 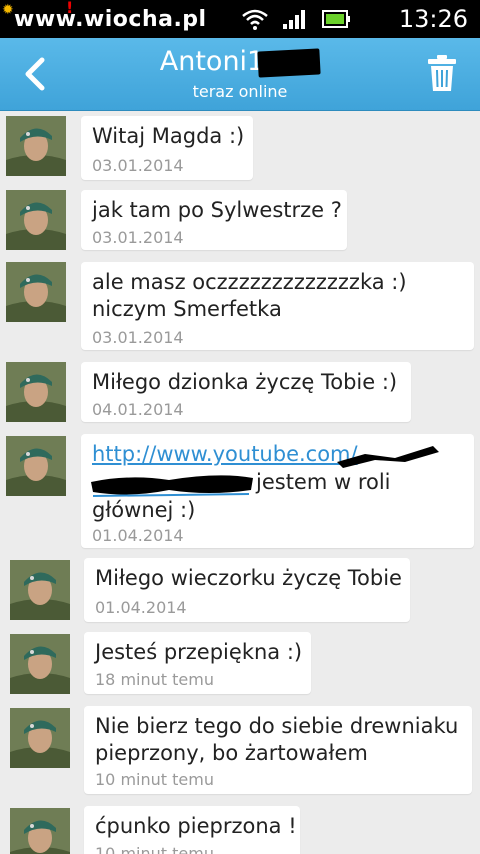 I want to click on message-text: Nie bierz tego do siebie drewniaku, so click(x=277, y=726).